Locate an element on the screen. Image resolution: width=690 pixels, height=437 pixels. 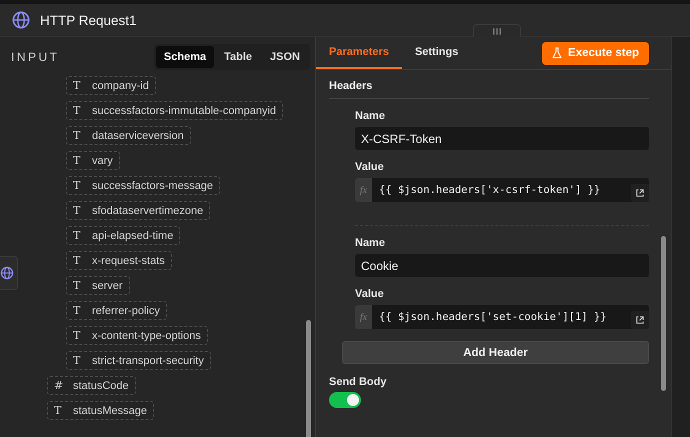
input-field: Cookie is located at coordinates (502, 265).